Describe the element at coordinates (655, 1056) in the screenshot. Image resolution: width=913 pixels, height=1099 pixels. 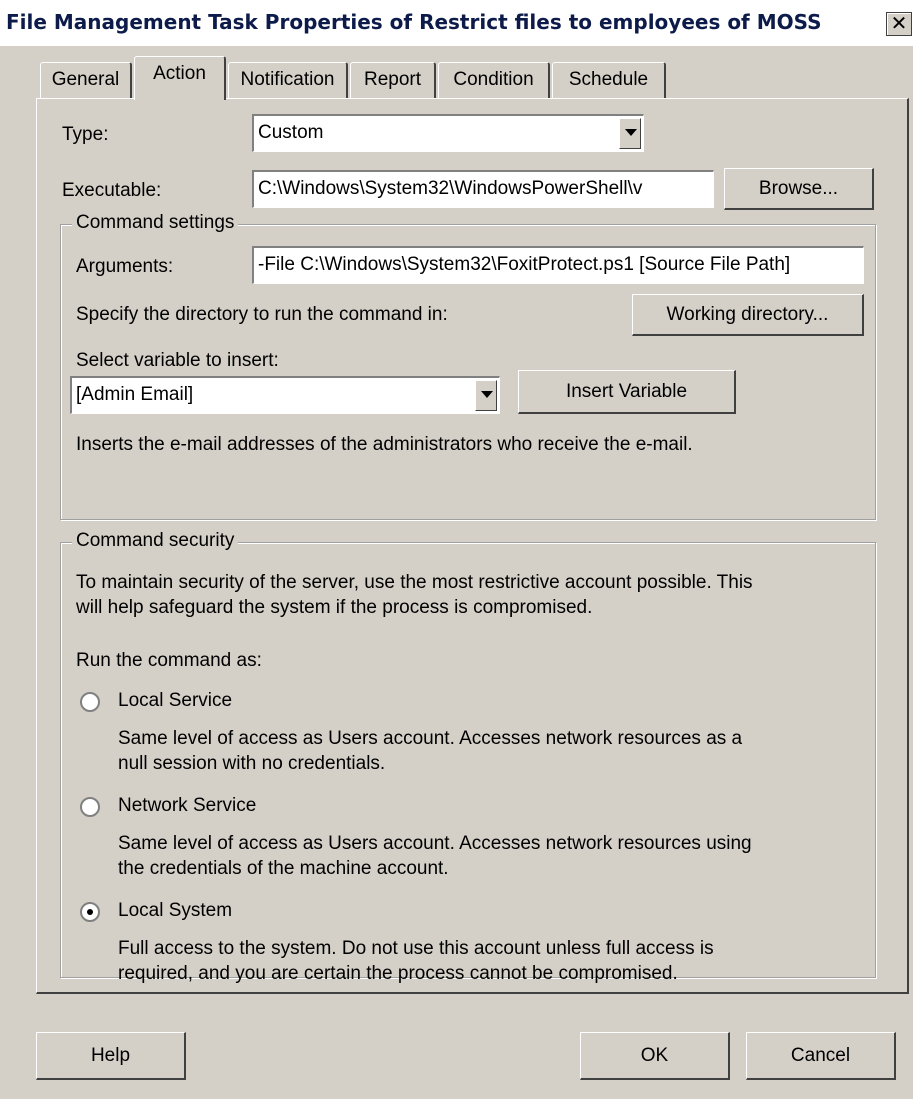
I see `ok-button: OK` at that location.